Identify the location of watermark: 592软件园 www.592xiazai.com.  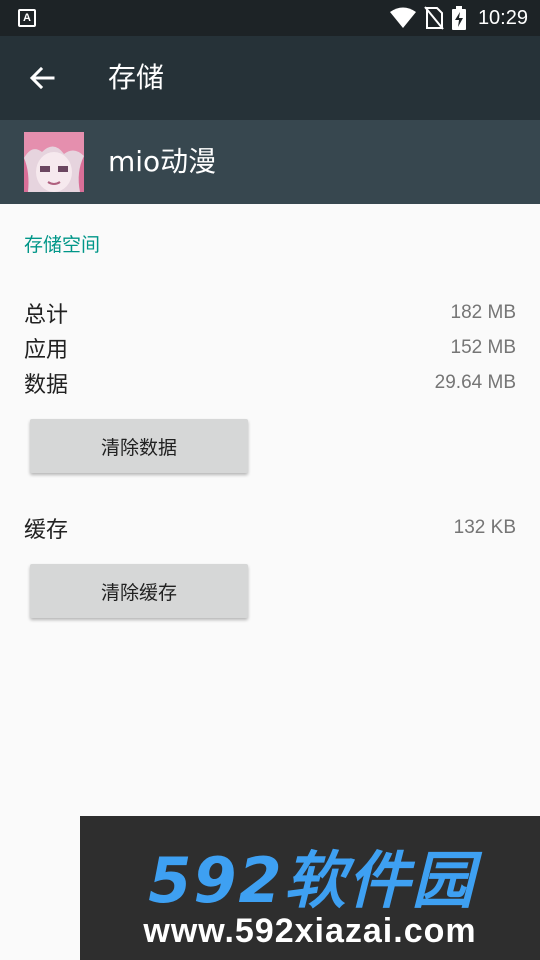
(310, 888).